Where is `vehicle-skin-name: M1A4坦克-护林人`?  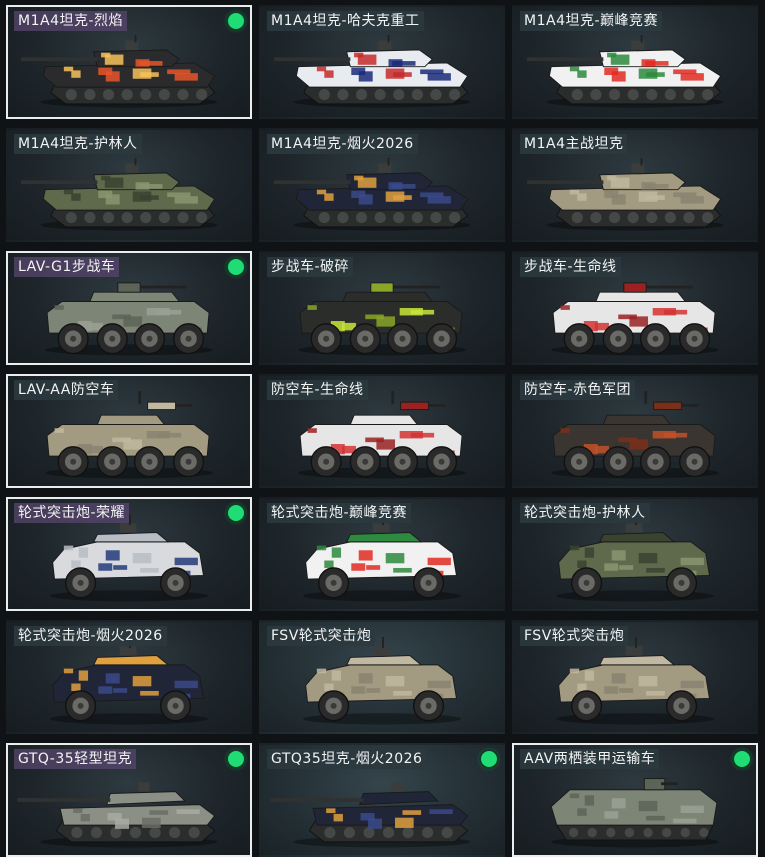
vehicle-skin-name: M1A4坦克-护林人 is located at coordinates (78, 144).